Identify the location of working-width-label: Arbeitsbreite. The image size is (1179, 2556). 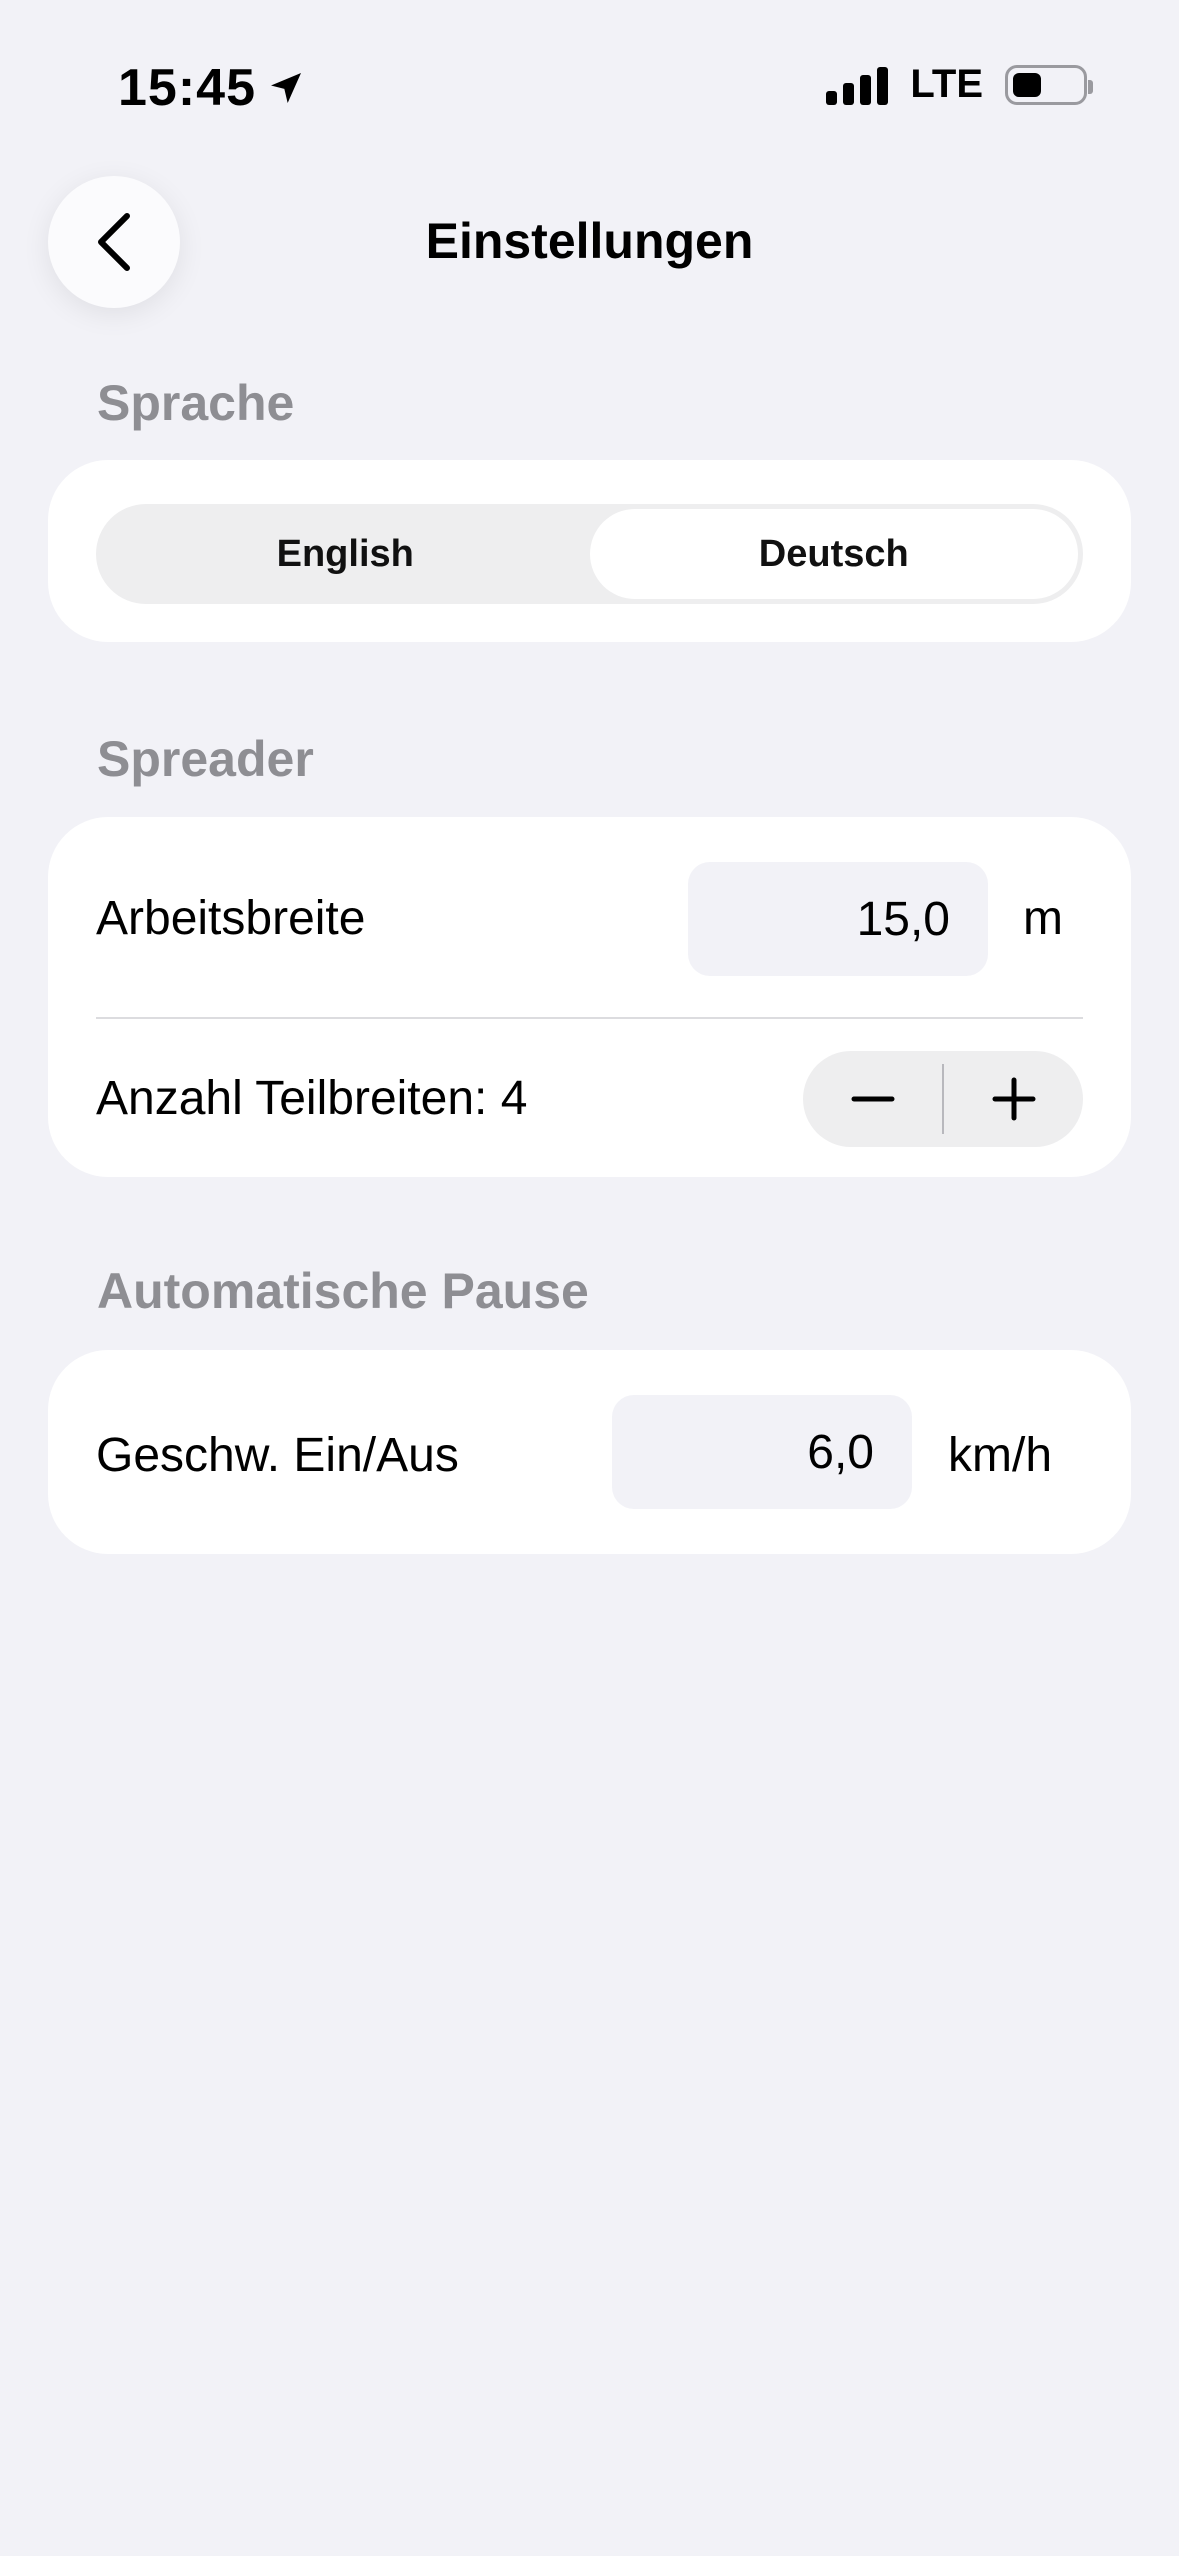
(231, 918).